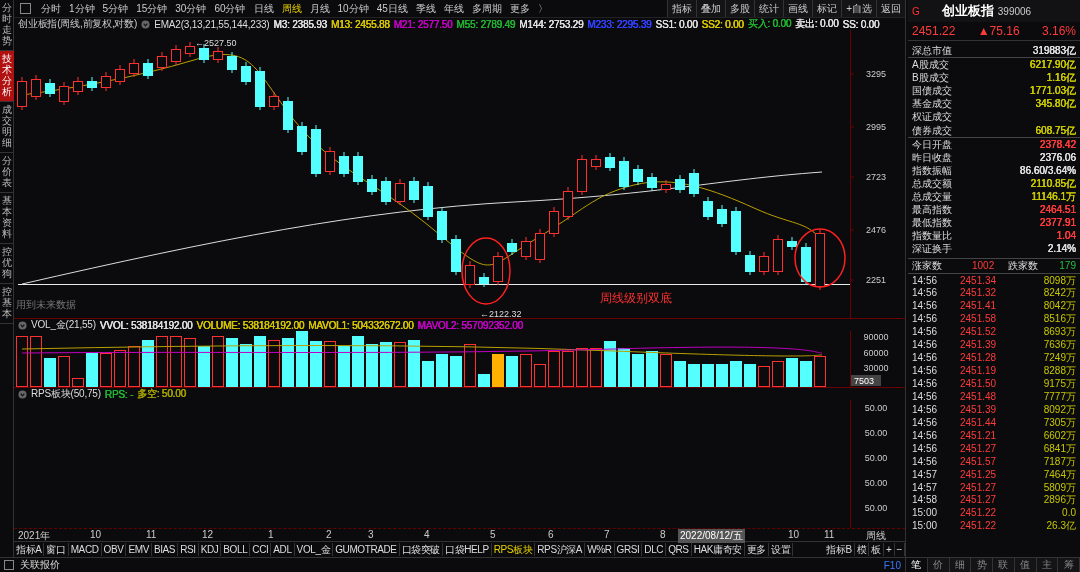  What do you see at coordinates (654, 549) in the screenshot?
I see `indicator-tab: DLC` at bounding box center [654, 549].